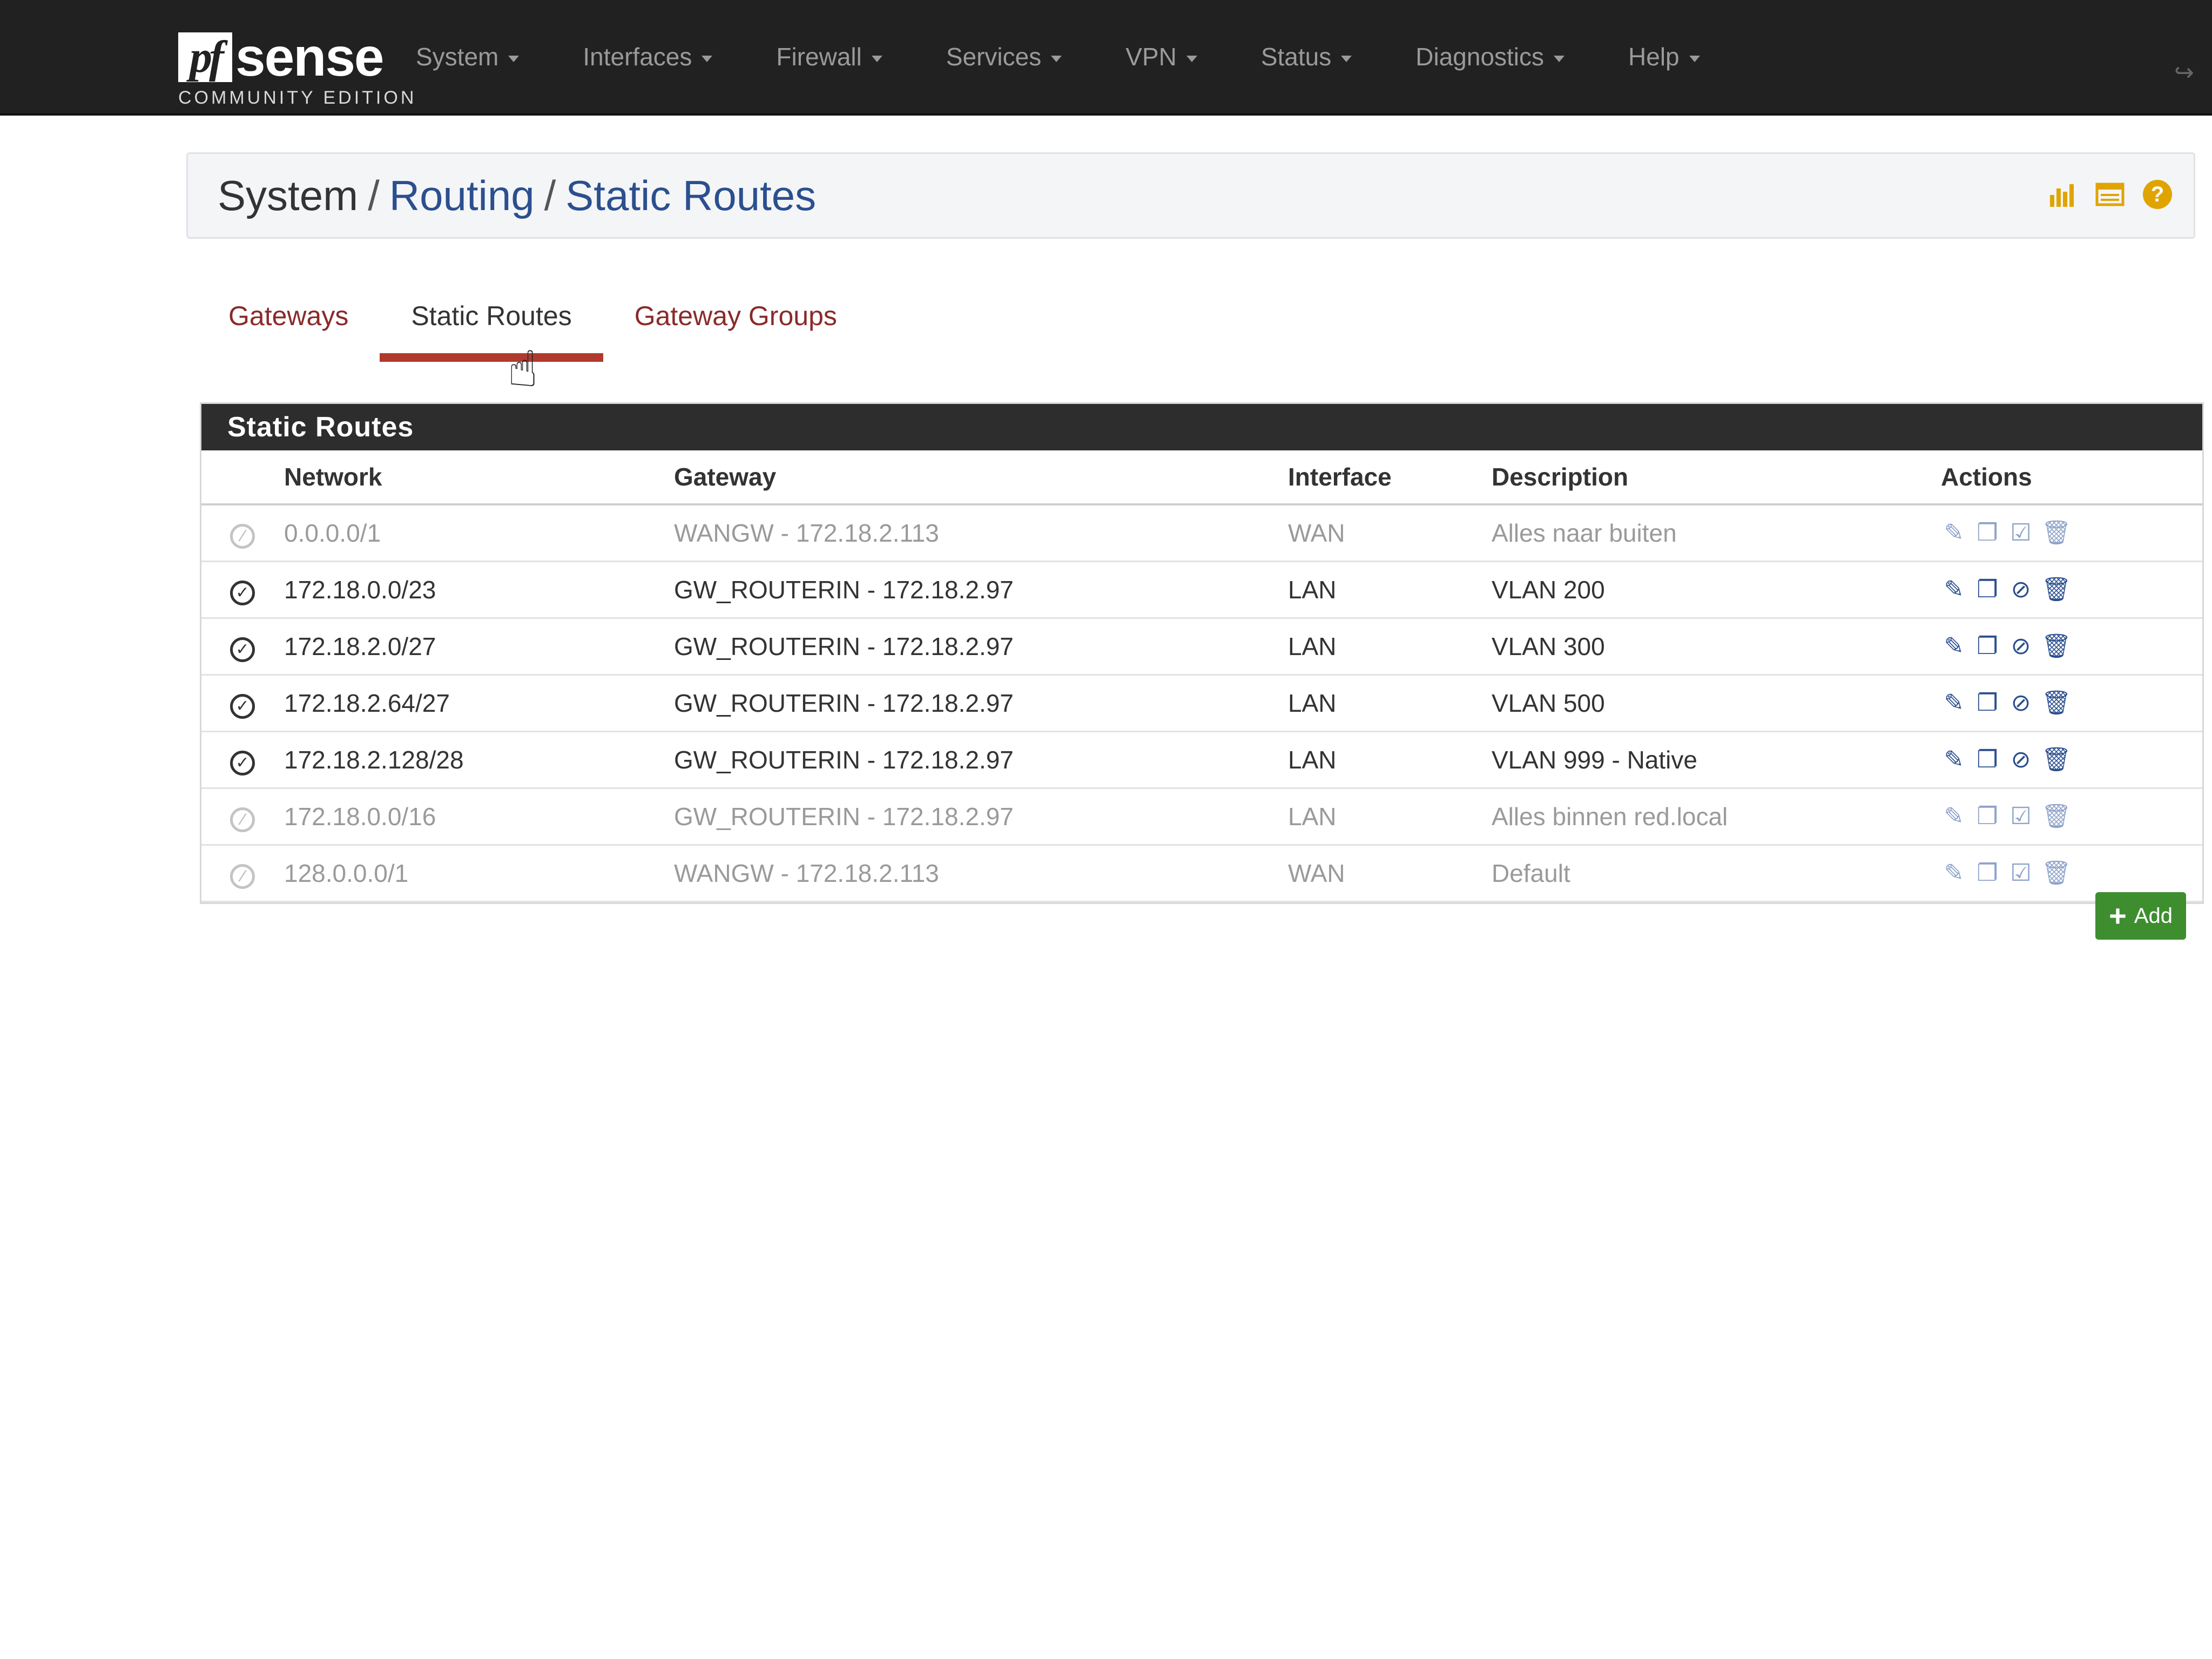  Describe the element at coordinates (1004, 56) in the screenshot. I see `menu-services: Services` at that location.